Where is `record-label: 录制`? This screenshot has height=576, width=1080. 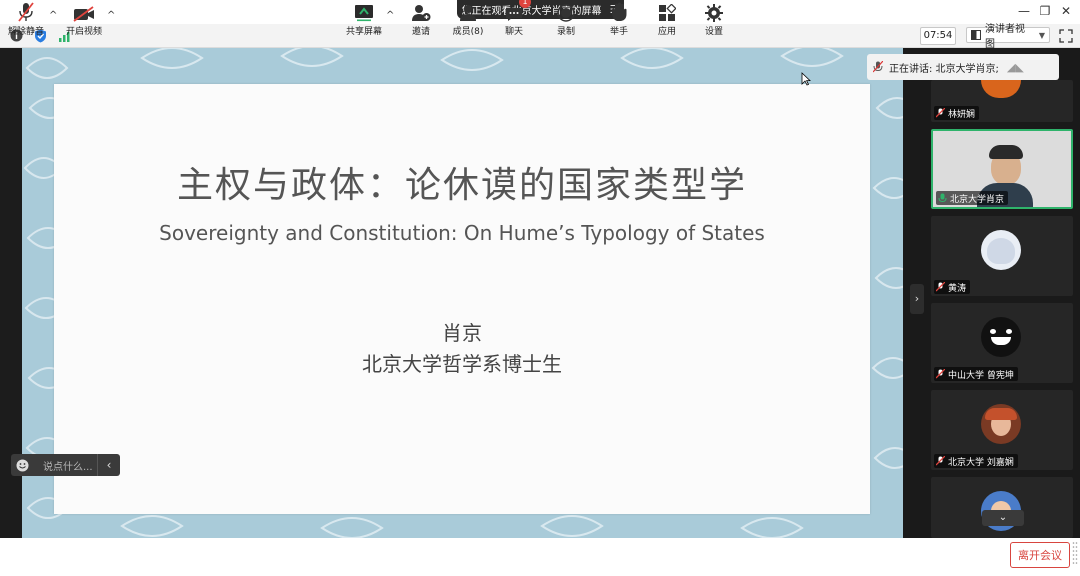
record-label: 录制 is located at coordinates (565, 32).